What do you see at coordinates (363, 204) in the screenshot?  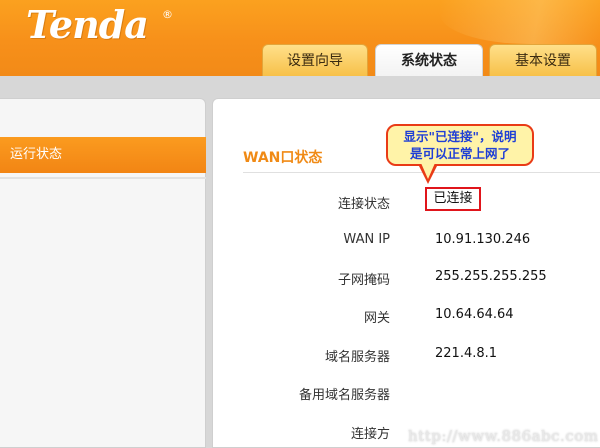 I see `label-connection-status: 连接状态` at bounding box center [363, 204].